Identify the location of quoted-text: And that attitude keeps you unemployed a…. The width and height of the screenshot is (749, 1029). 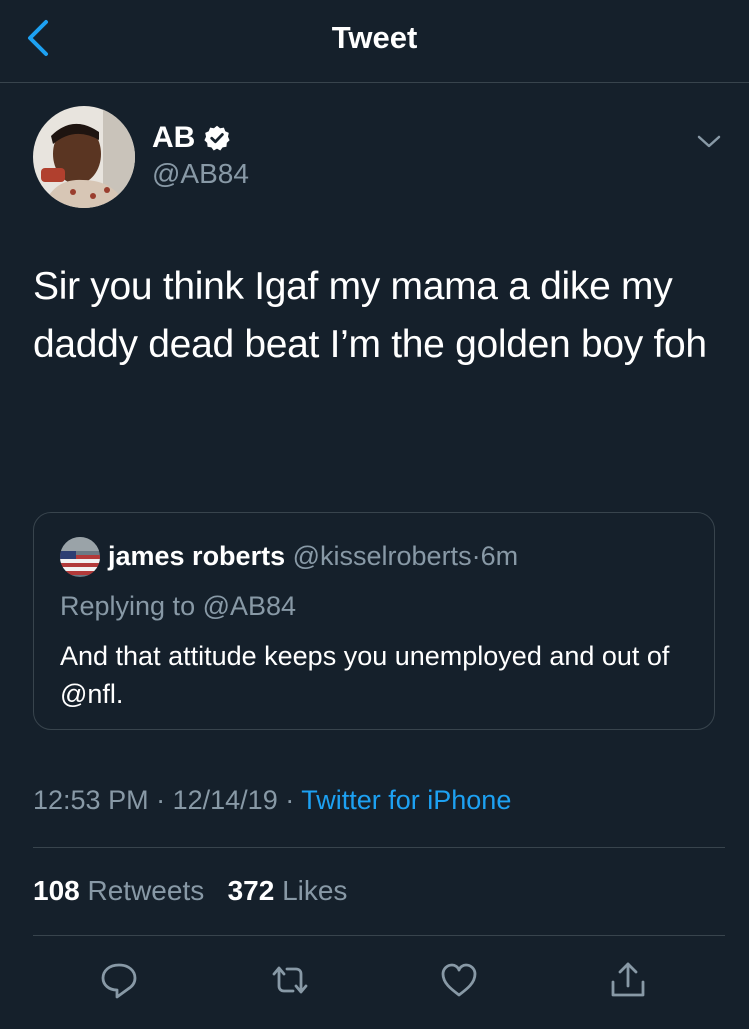
(365, 675).